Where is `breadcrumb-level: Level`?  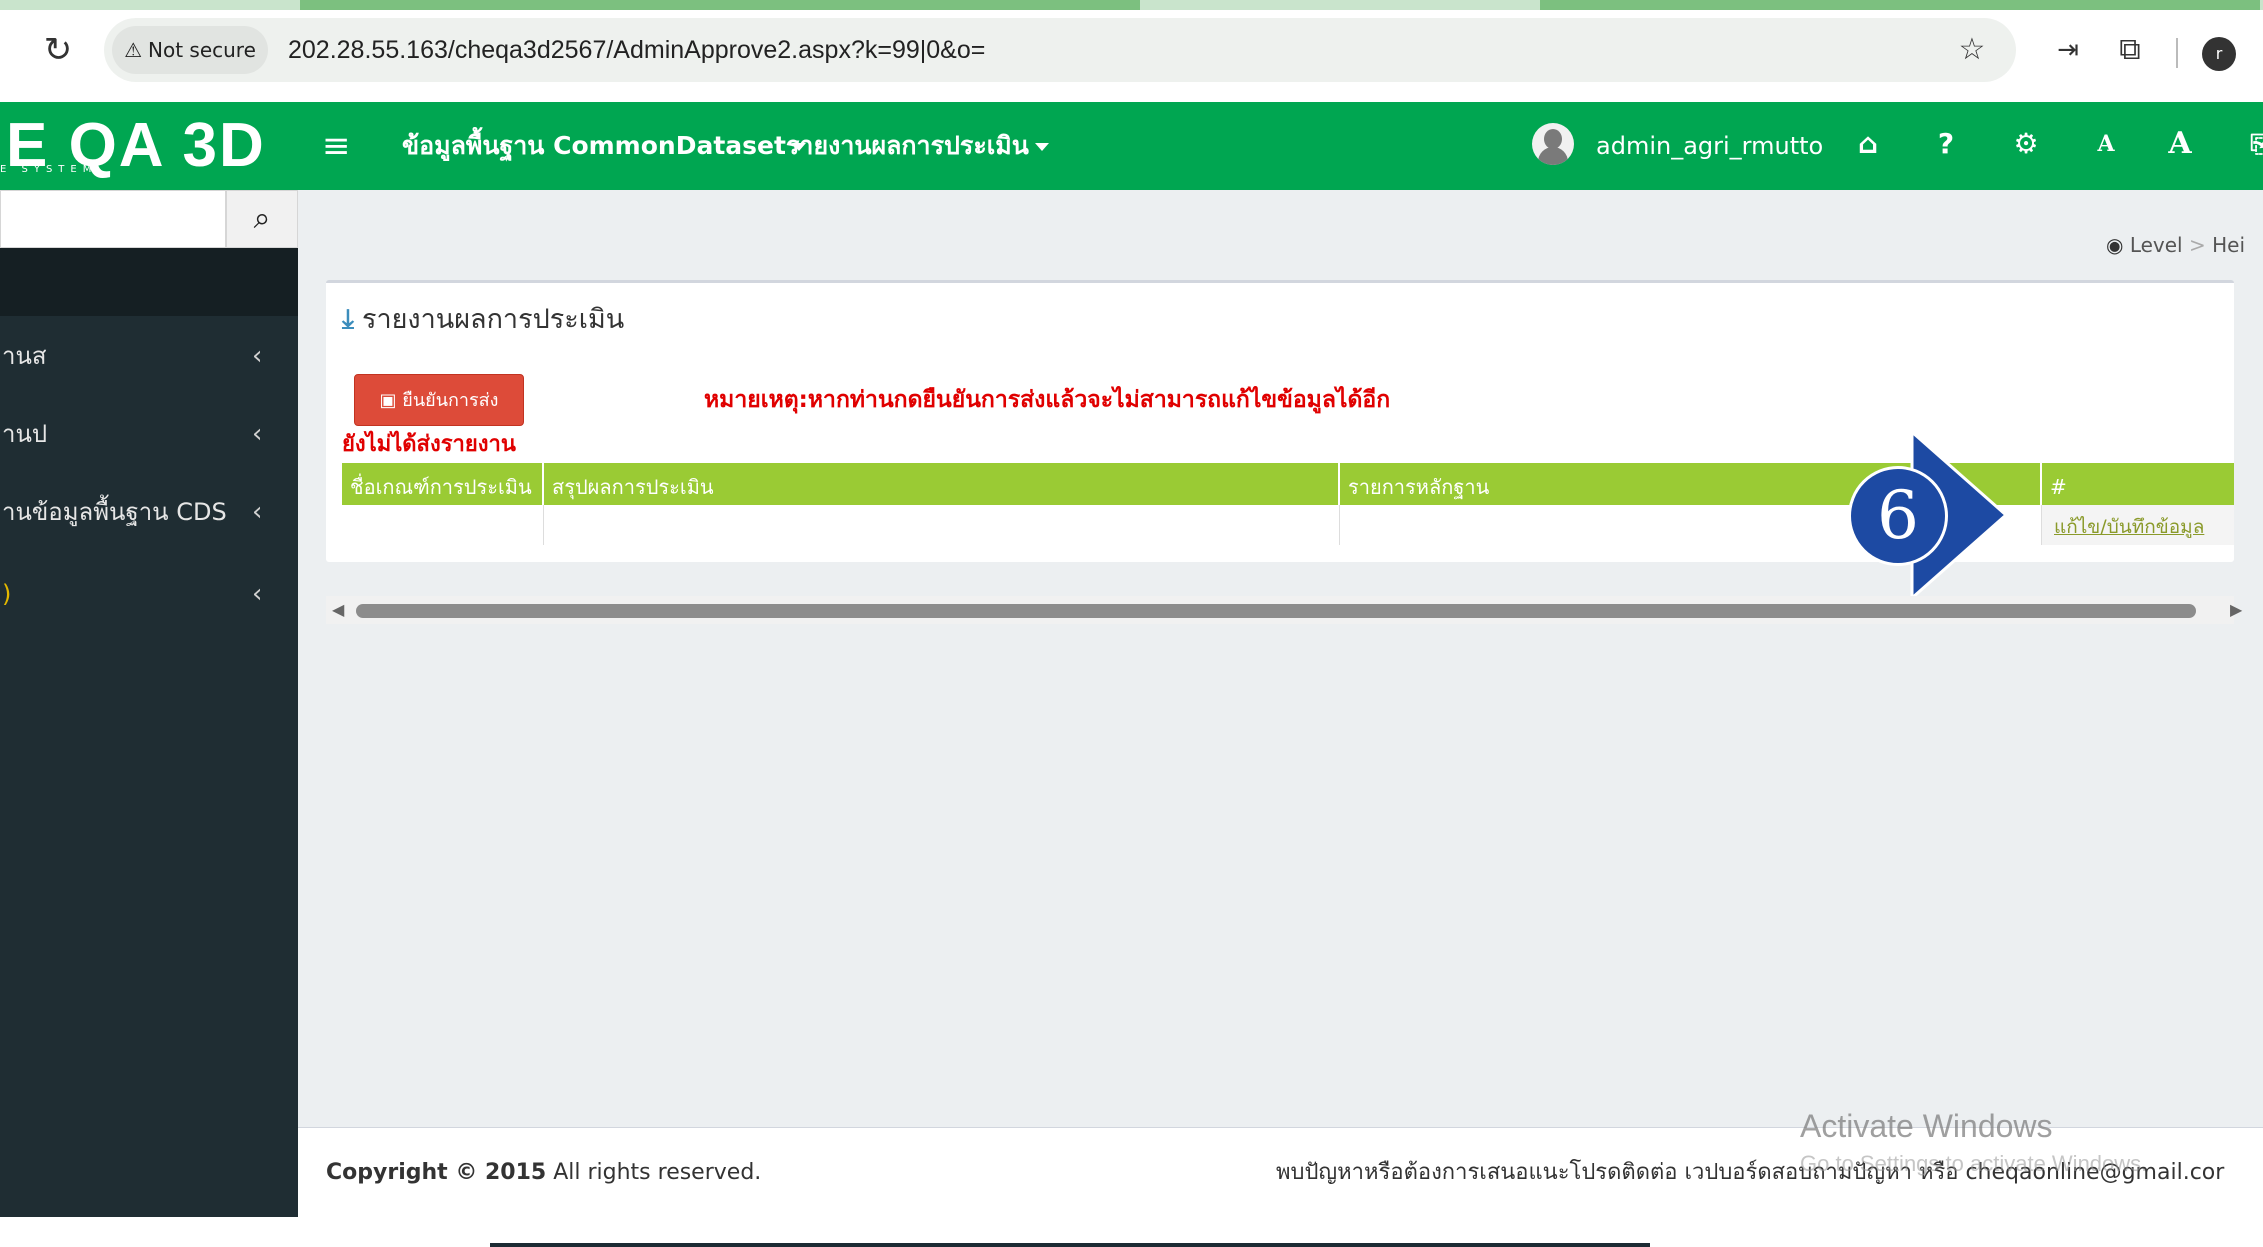
breadcrumb-level: Level is located at coordinates (2156, 245).